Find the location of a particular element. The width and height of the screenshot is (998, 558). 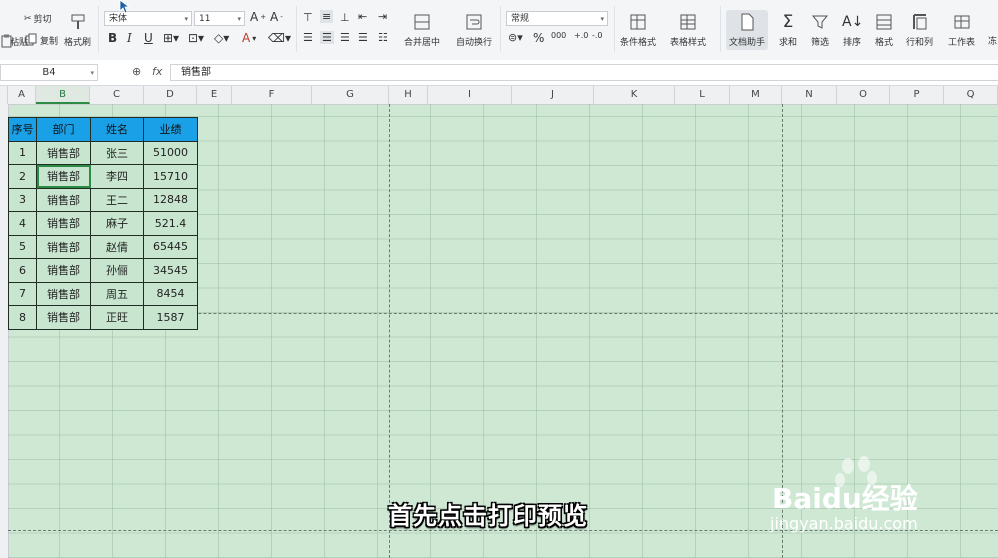

table-cell: 521.4 is located at coordinates (170, 223).